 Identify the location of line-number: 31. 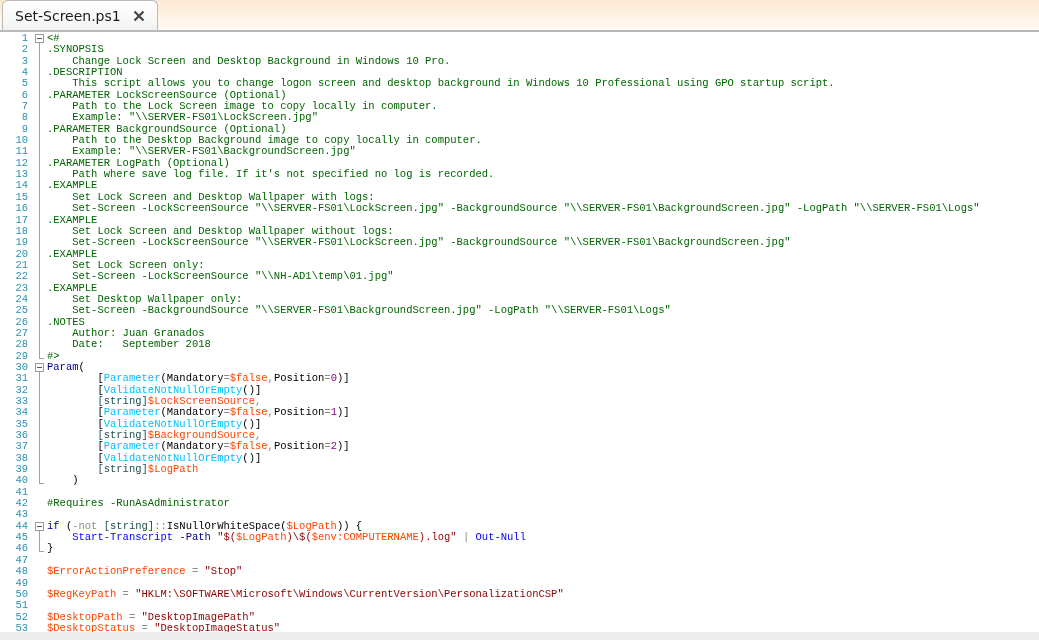
(21, 379).